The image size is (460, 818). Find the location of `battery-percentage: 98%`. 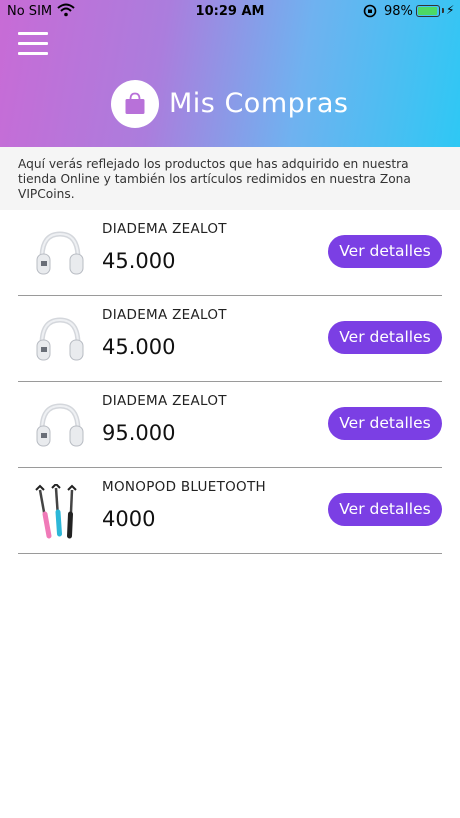

battery-percentage: 98% is located at coordinates (398, 11).